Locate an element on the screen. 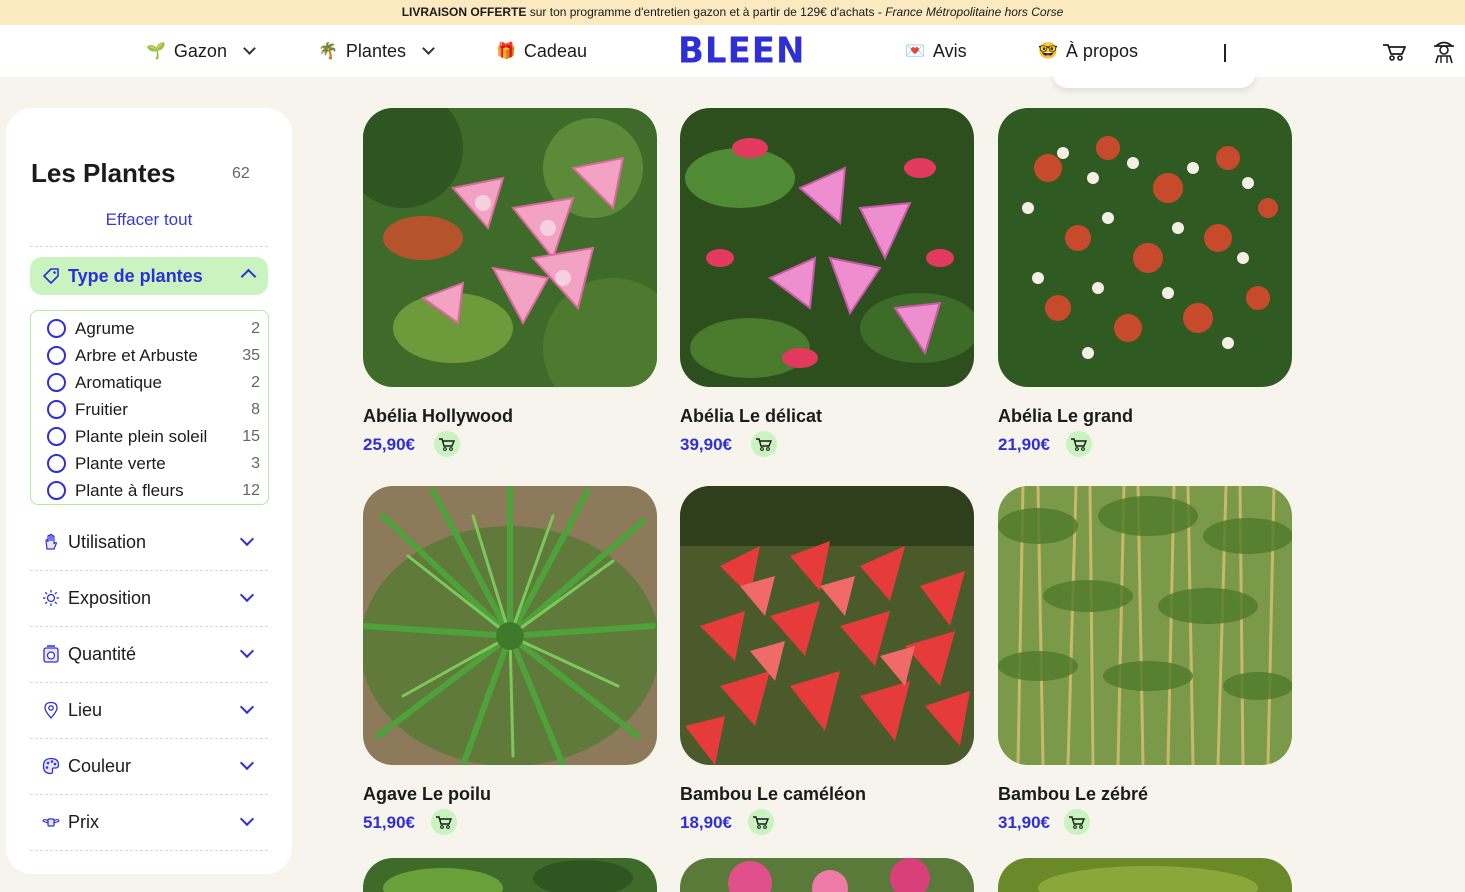  facet-label: Couleur is located at coordinates (100, 765).